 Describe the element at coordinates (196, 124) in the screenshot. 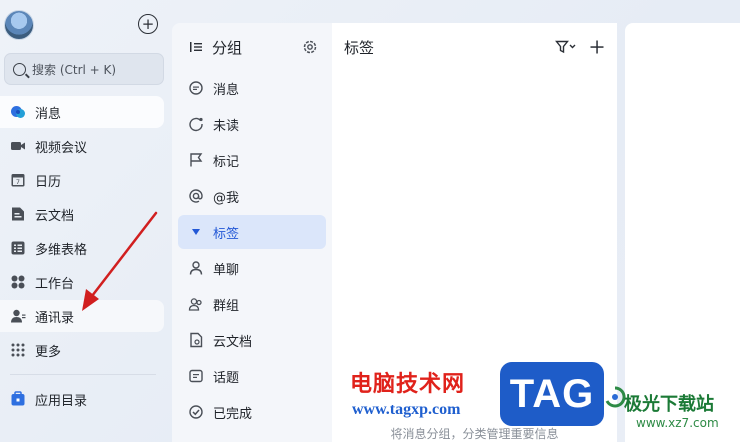

I see `unread-icon` at that location.